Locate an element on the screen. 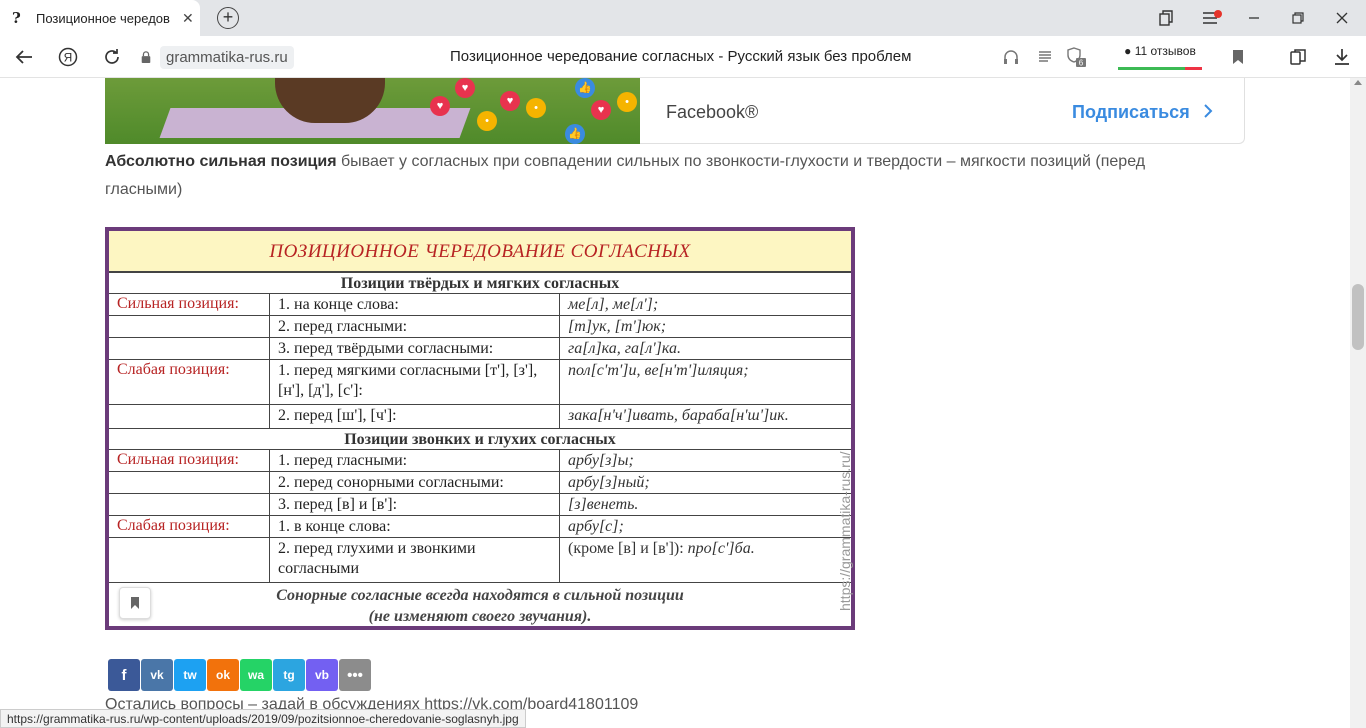  download-icon is located at coordinates (1342, 57).